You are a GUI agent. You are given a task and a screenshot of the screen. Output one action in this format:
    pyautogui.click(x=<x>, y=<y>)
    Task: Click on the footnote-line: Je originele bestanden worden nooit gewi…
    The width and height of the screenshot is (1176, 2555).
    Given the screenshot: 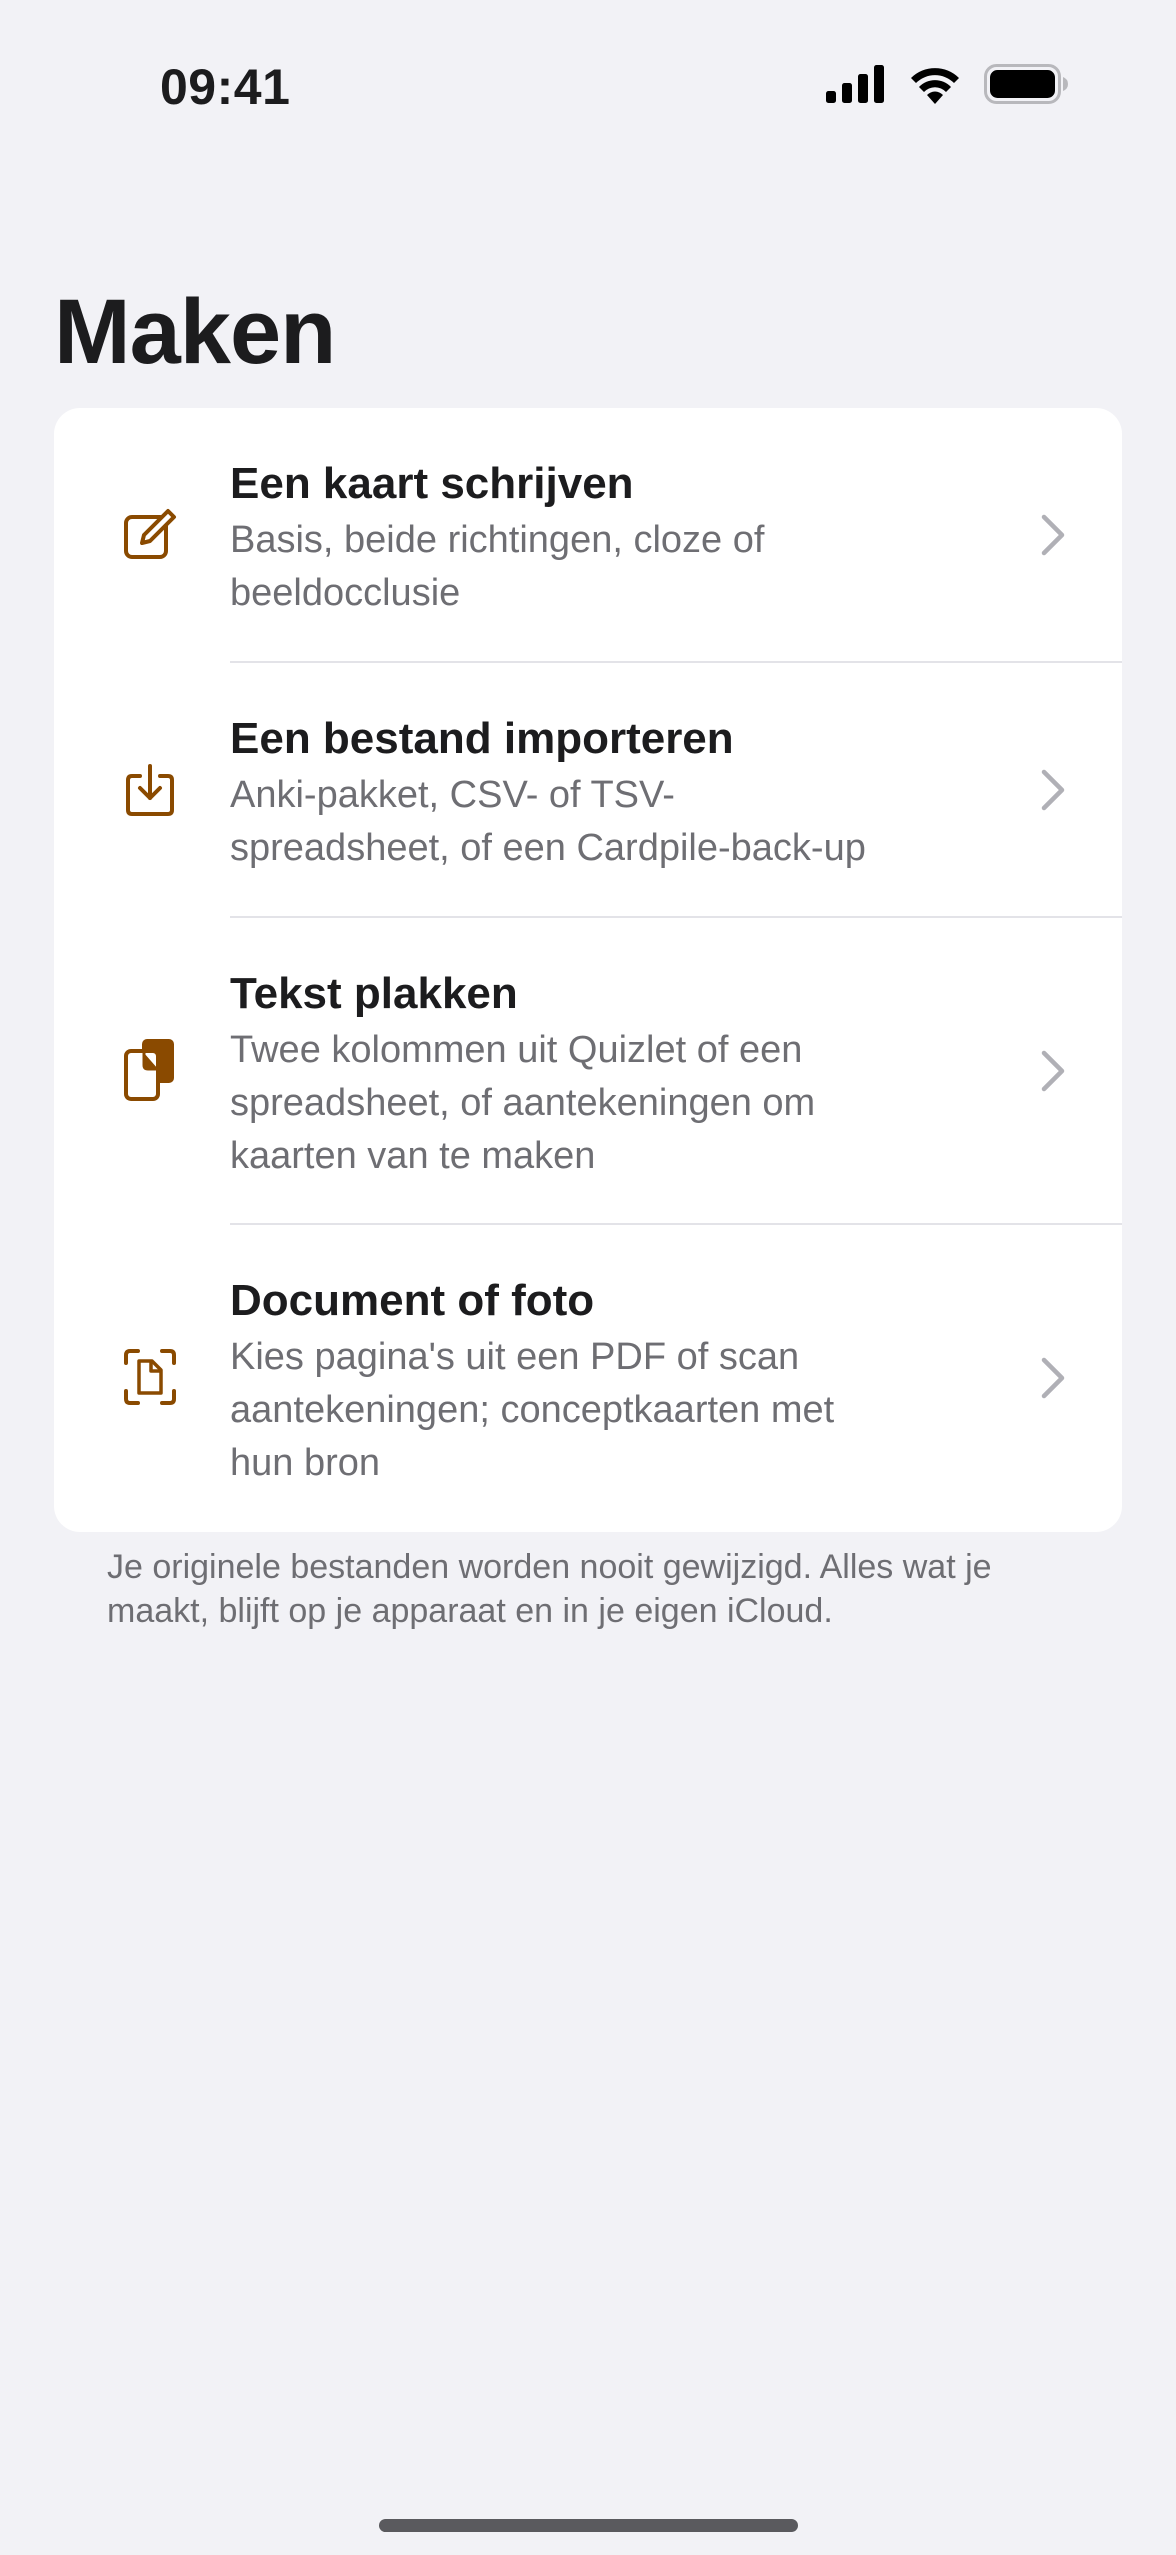 What is the action you would take?
    pyautogui.click(x=549, y=1567)
    